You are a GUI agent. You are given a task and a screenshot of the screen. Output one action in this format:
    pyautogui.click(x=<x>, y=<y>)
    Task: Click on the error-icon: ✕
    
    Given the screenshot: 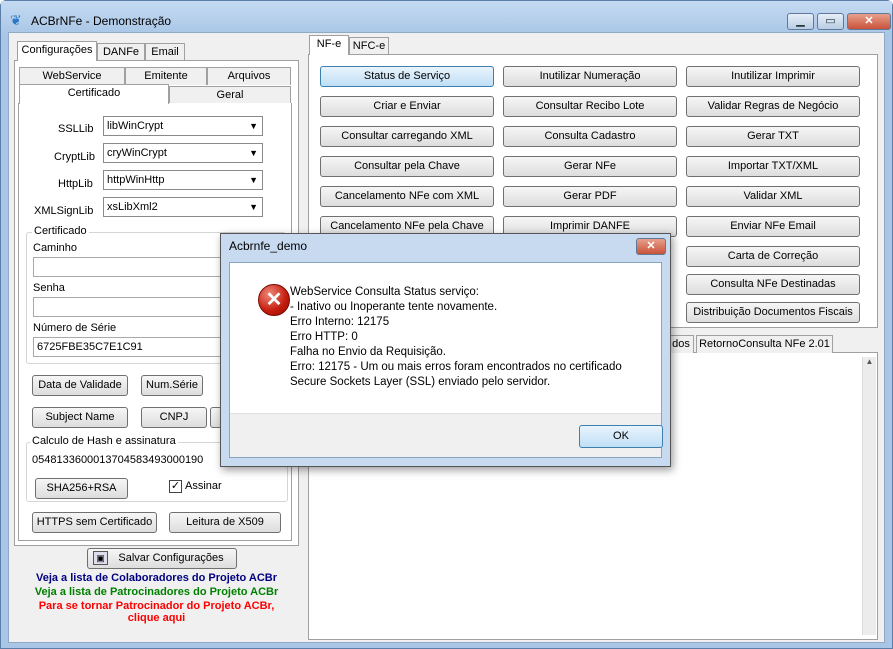 What is the action you would take?
    pyautogui.click(x=274, y=300)
    